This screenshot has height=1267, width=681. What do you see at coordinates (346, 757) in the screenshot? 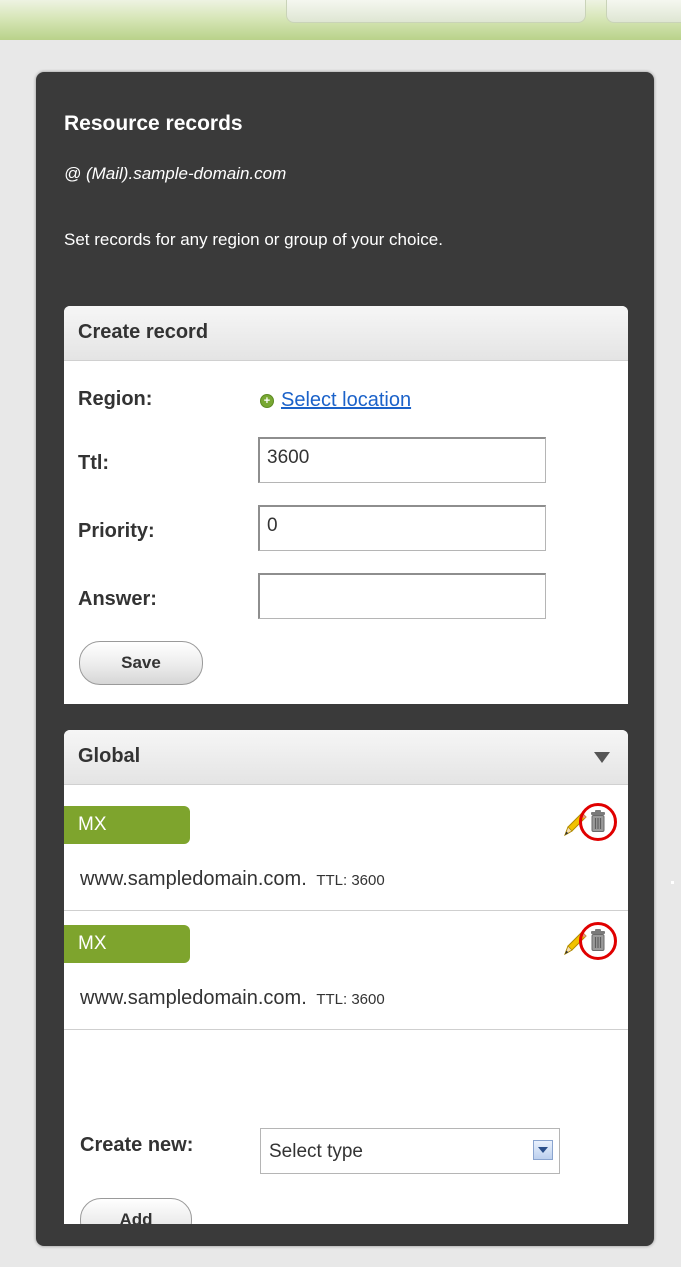
I see `global-header: Global` at bounding box center [346, 757].